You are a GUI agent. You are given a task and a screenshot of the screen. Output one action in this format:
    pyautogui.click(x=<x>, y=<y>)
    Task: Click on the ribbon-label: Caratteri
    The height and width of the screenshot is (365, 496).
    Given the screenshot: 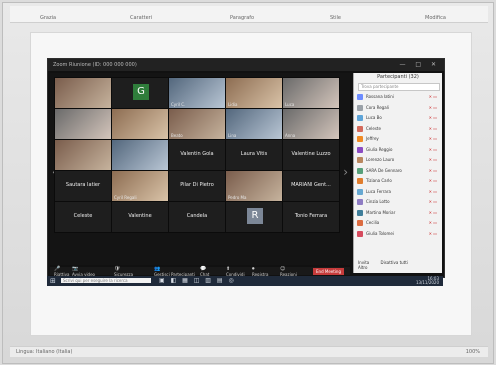 What is the action you would take?
    pyautogui.click(x=141, y=18)
    